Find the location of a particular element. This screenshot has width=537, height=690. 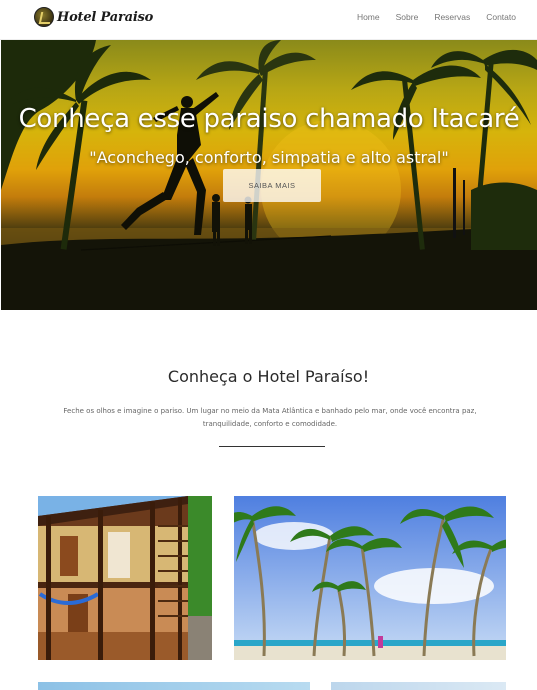

nav-link-sobre: Sobre is located at coordinates (407, 17).